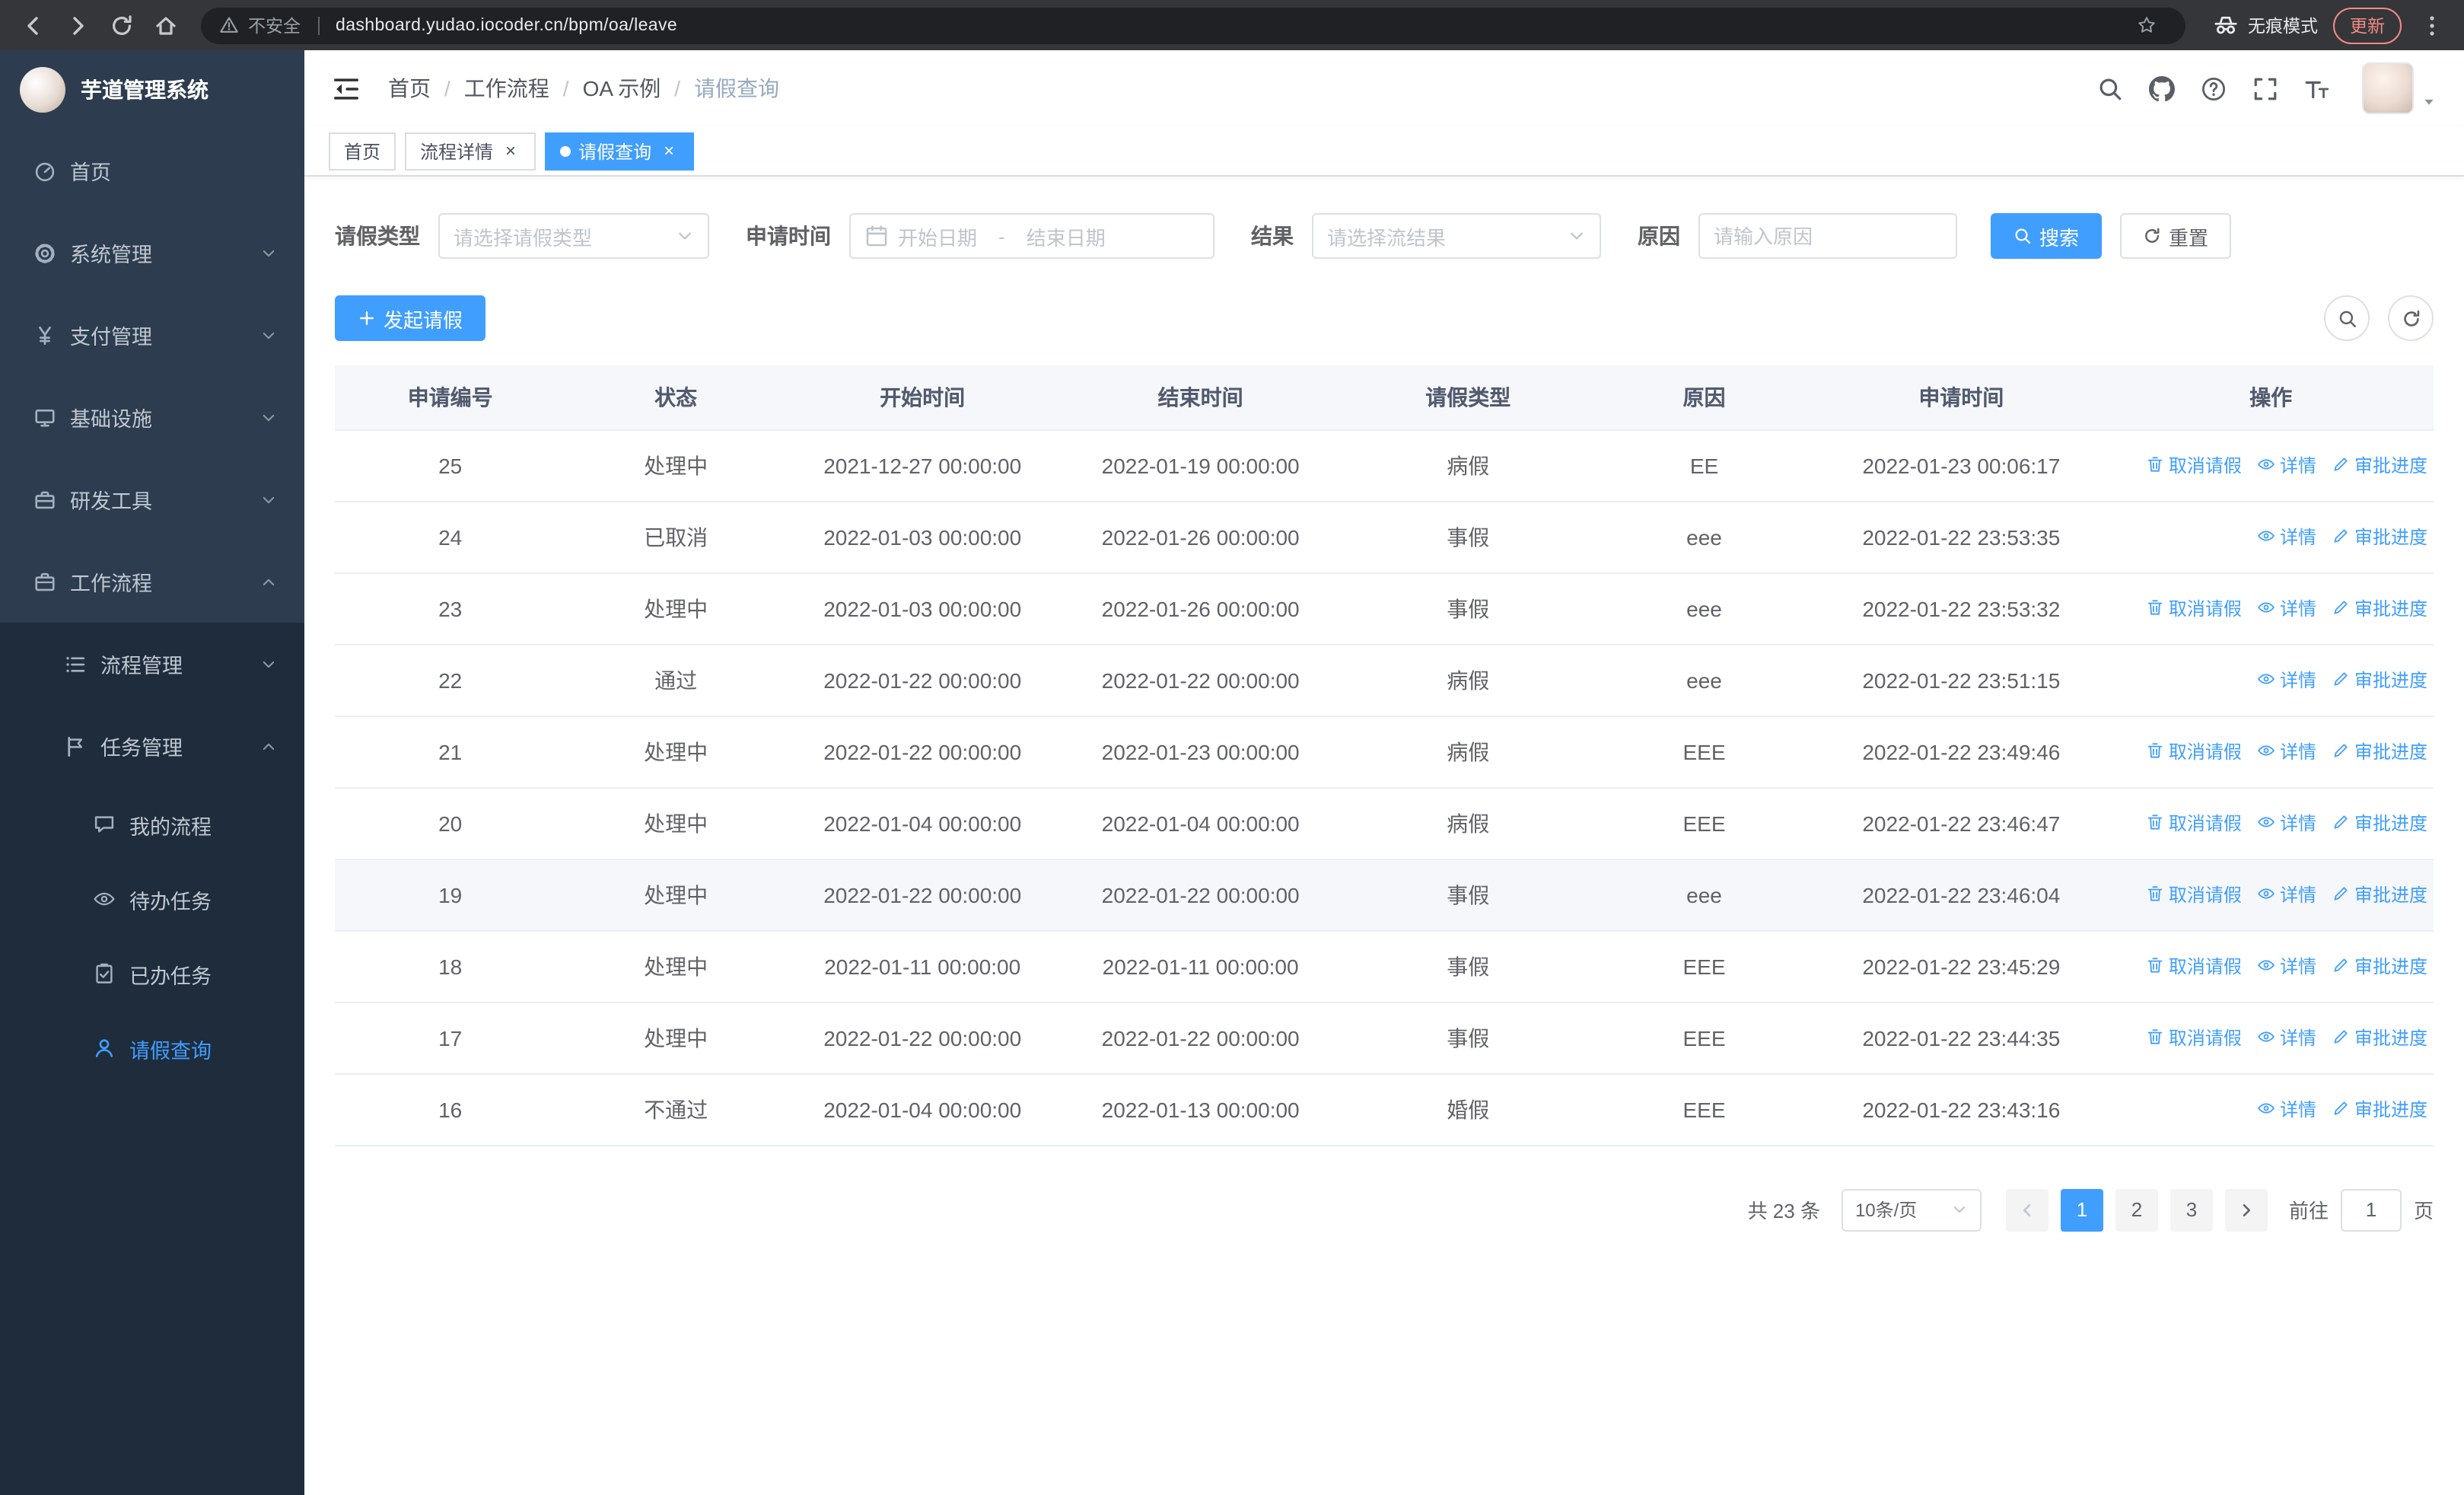 Image resolution: width=2464 pixels, height=1495 pixels. What do you see at coordinates (2047, 236) in the screenshot?
I see `search-submit-button: 搜索` at bounding box center [2047, 236].